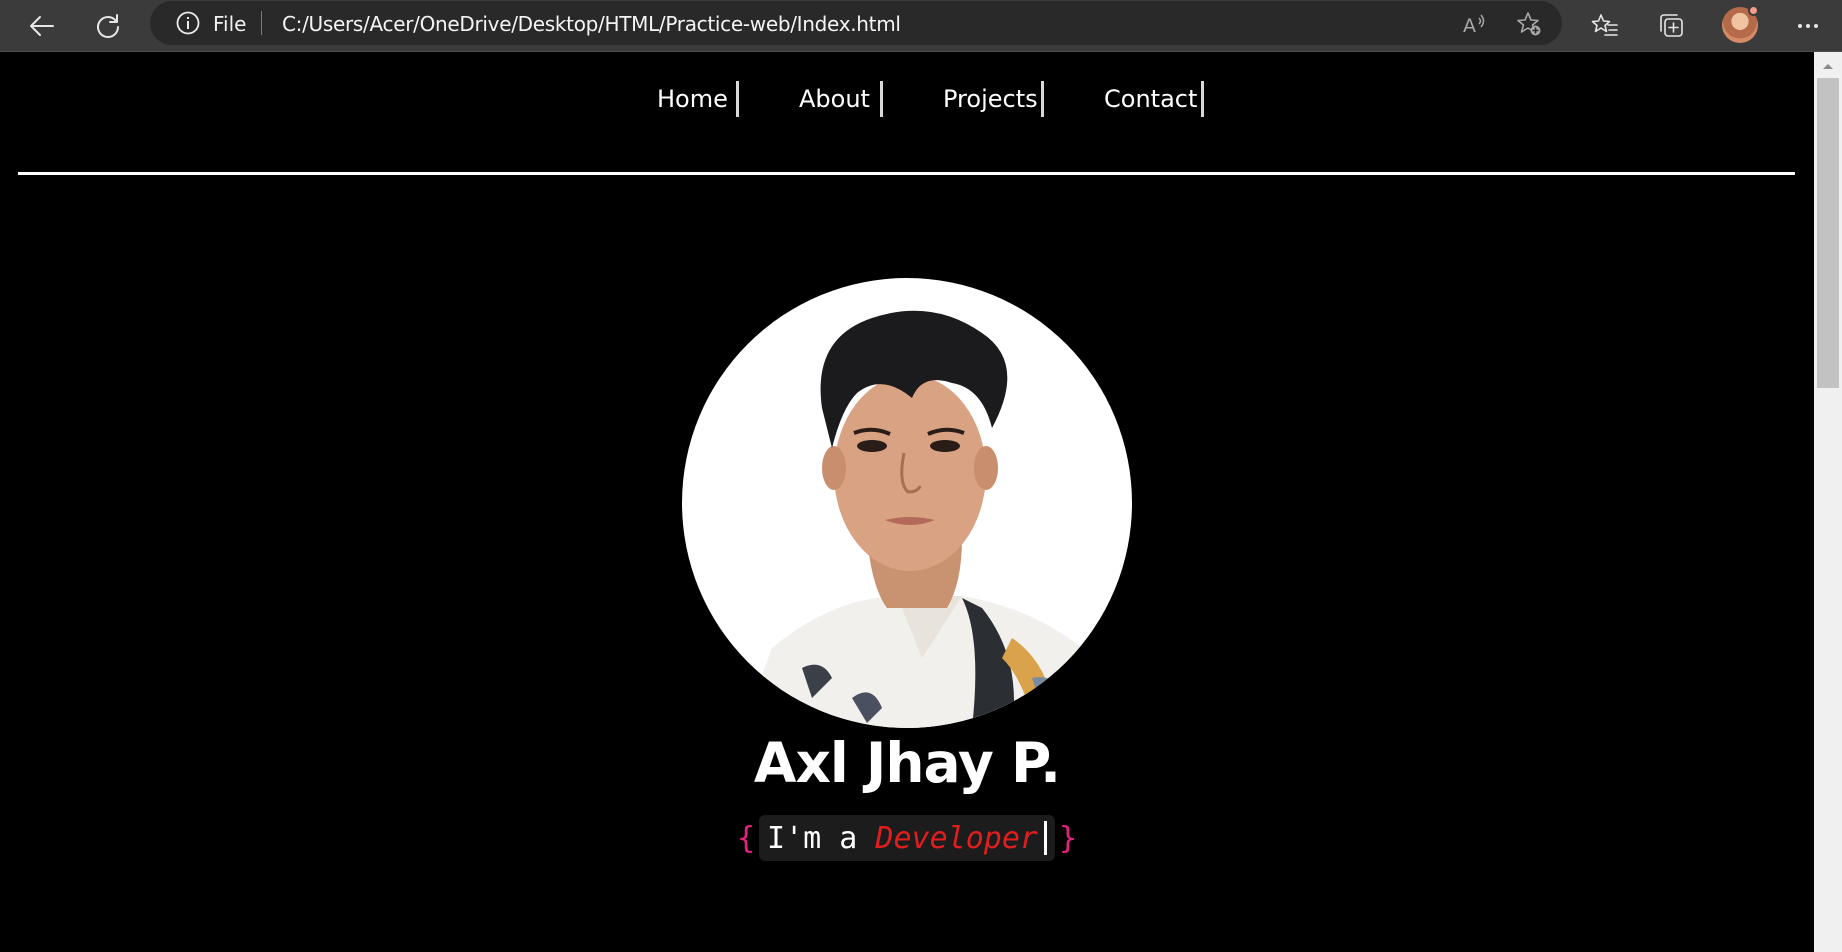 This screenshot has width=1842, height=952. Describe the element at coordinates (230, 24) in the screenshot. I see `protocol-label: File` at that location.